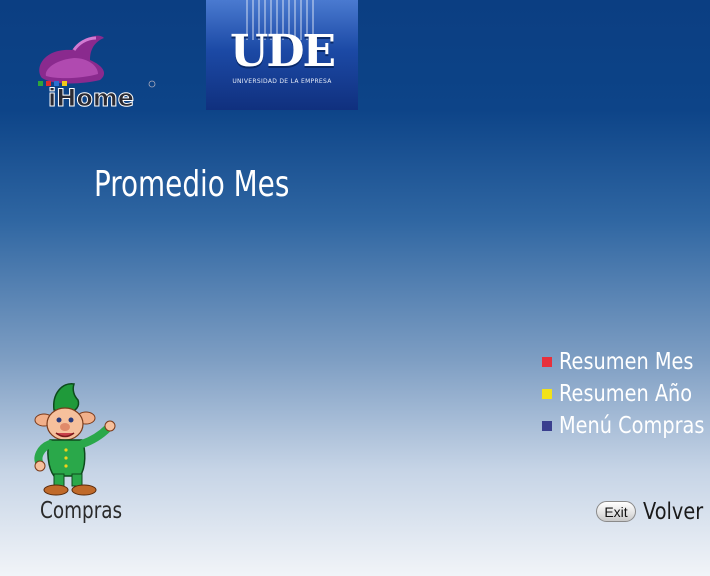 The width and height of the screenshot is (710, 576). I want to click on menu-item-label: Resumen Año, so click(626, 394).